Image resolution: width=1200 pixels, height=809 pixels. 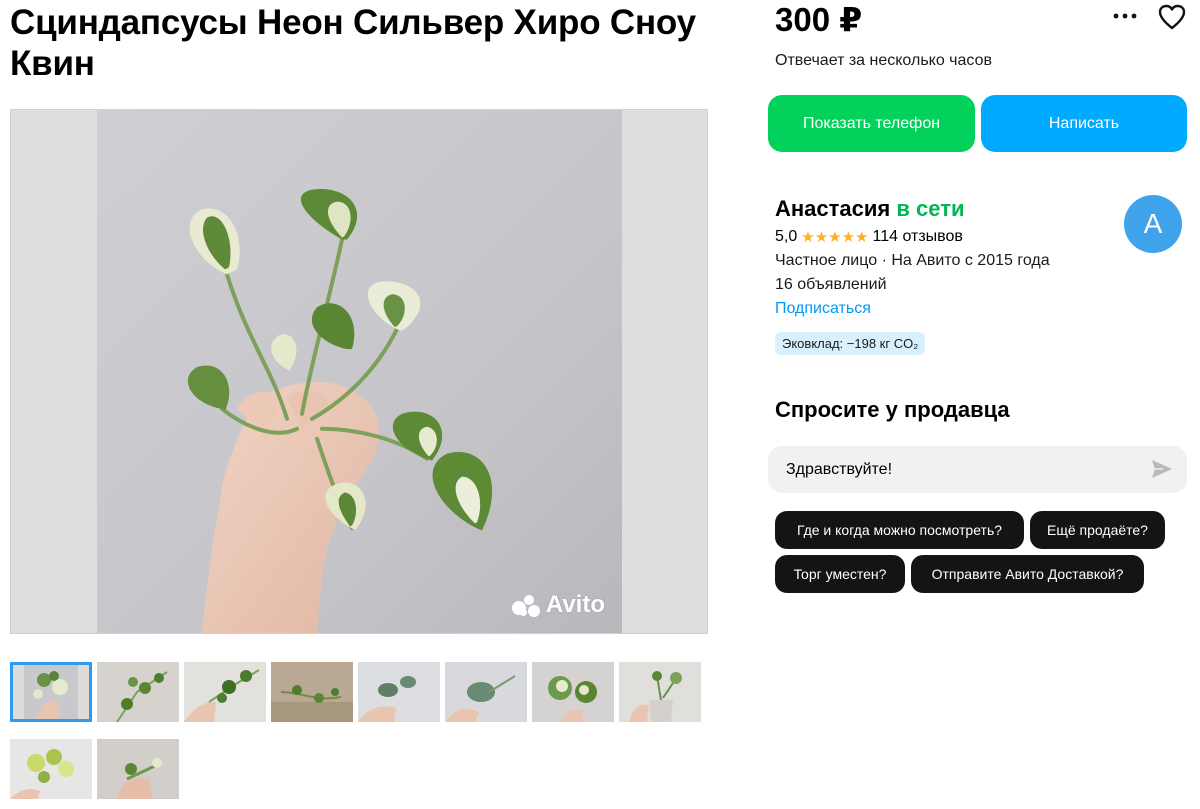 I want to click on online-status: в сети, so click(x=930, y=208).